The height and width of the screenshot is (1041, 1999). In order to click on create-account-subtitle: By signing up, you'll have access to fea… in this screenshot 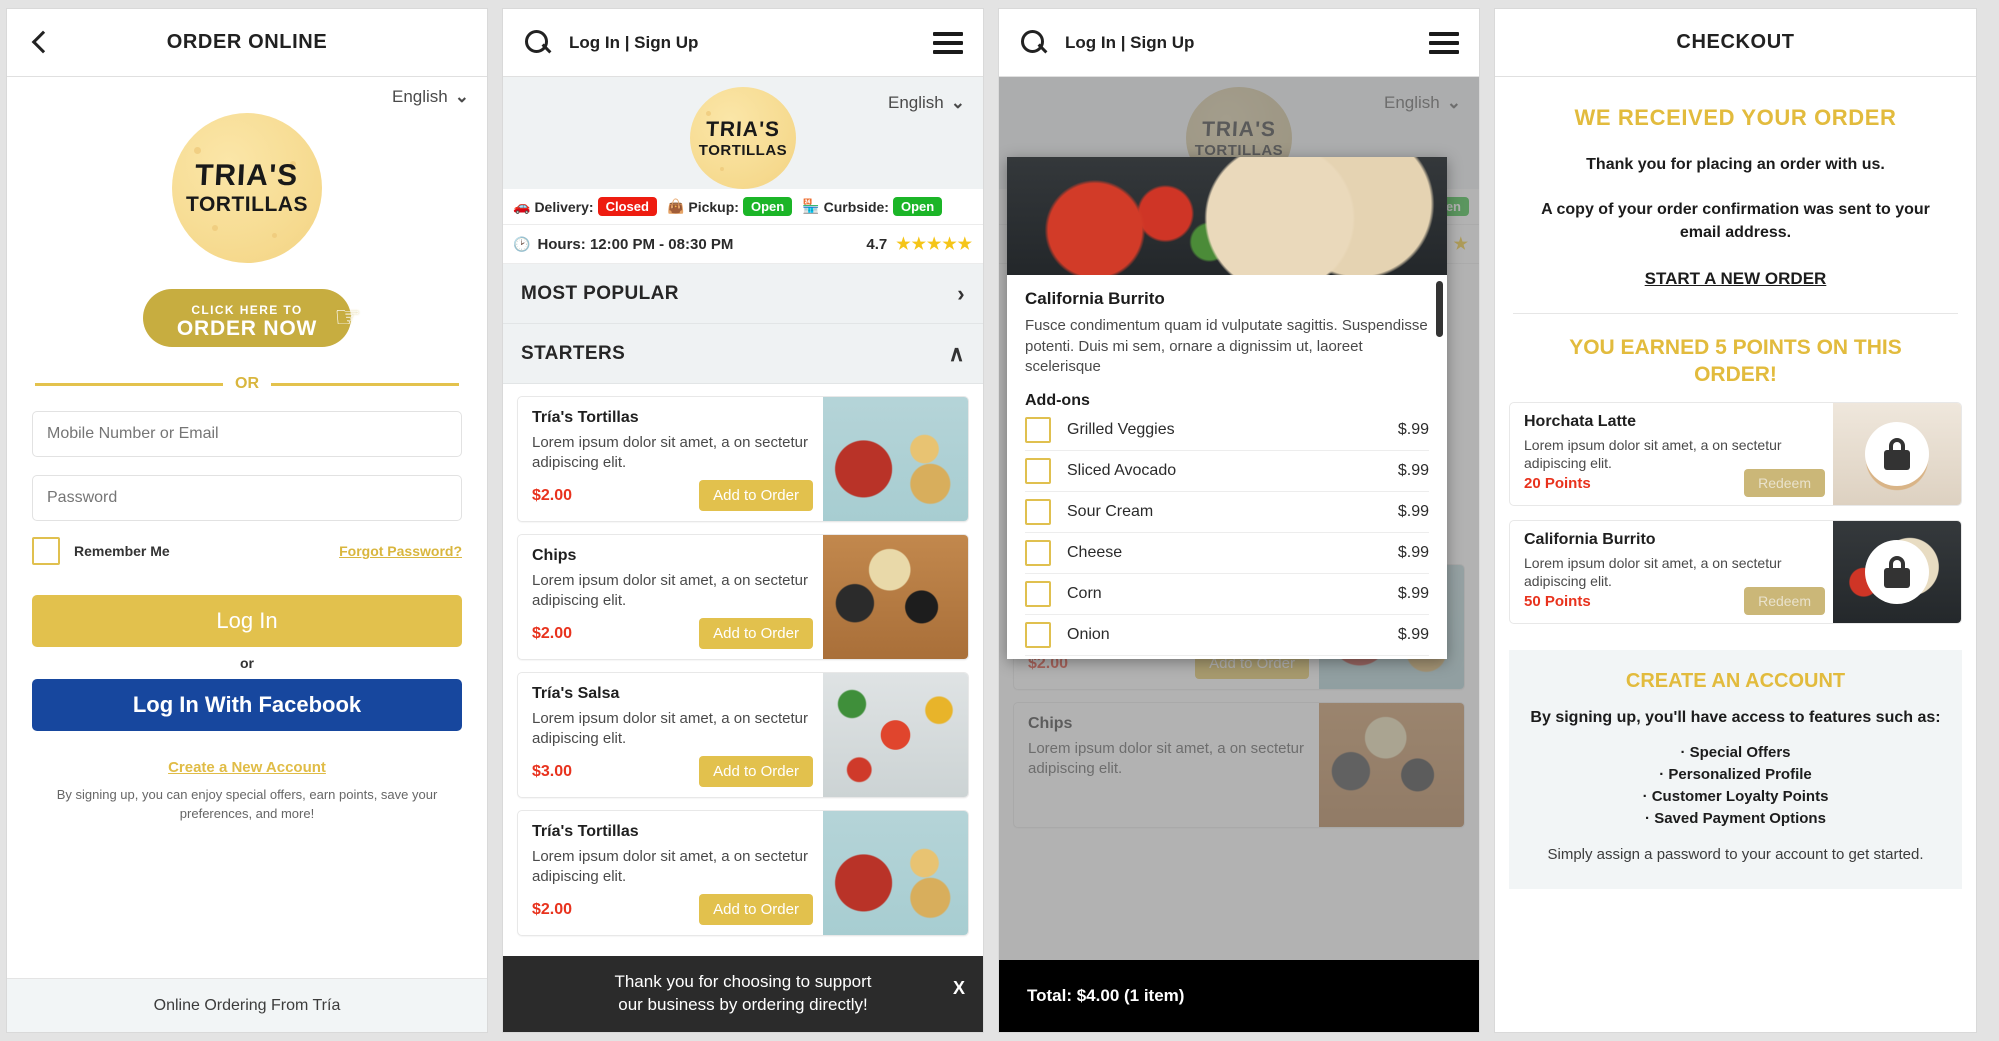, I will do `click(1735, 718)`.